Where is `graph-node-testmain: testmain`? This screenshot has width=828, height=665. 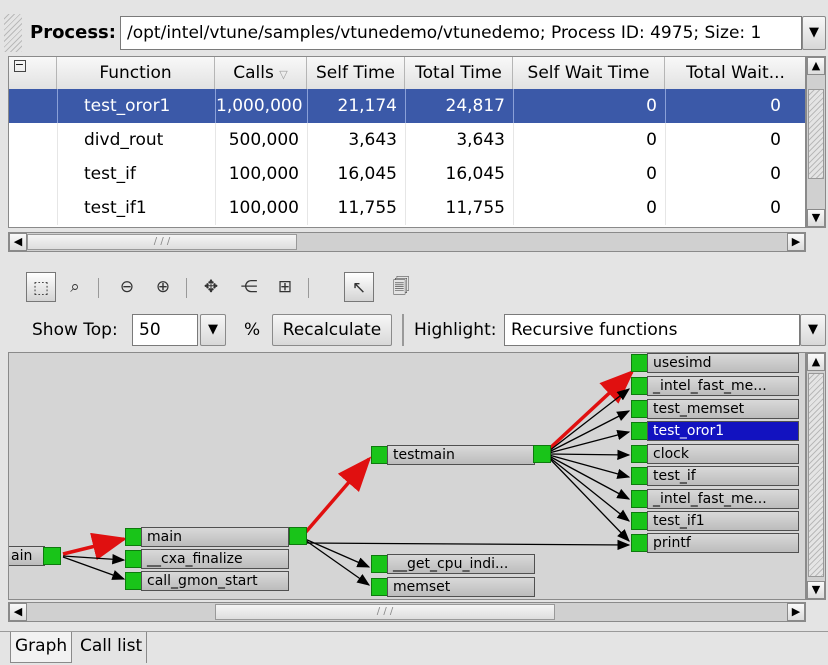 graph-node-testmain: testmain is located at coordinates (453, 455).